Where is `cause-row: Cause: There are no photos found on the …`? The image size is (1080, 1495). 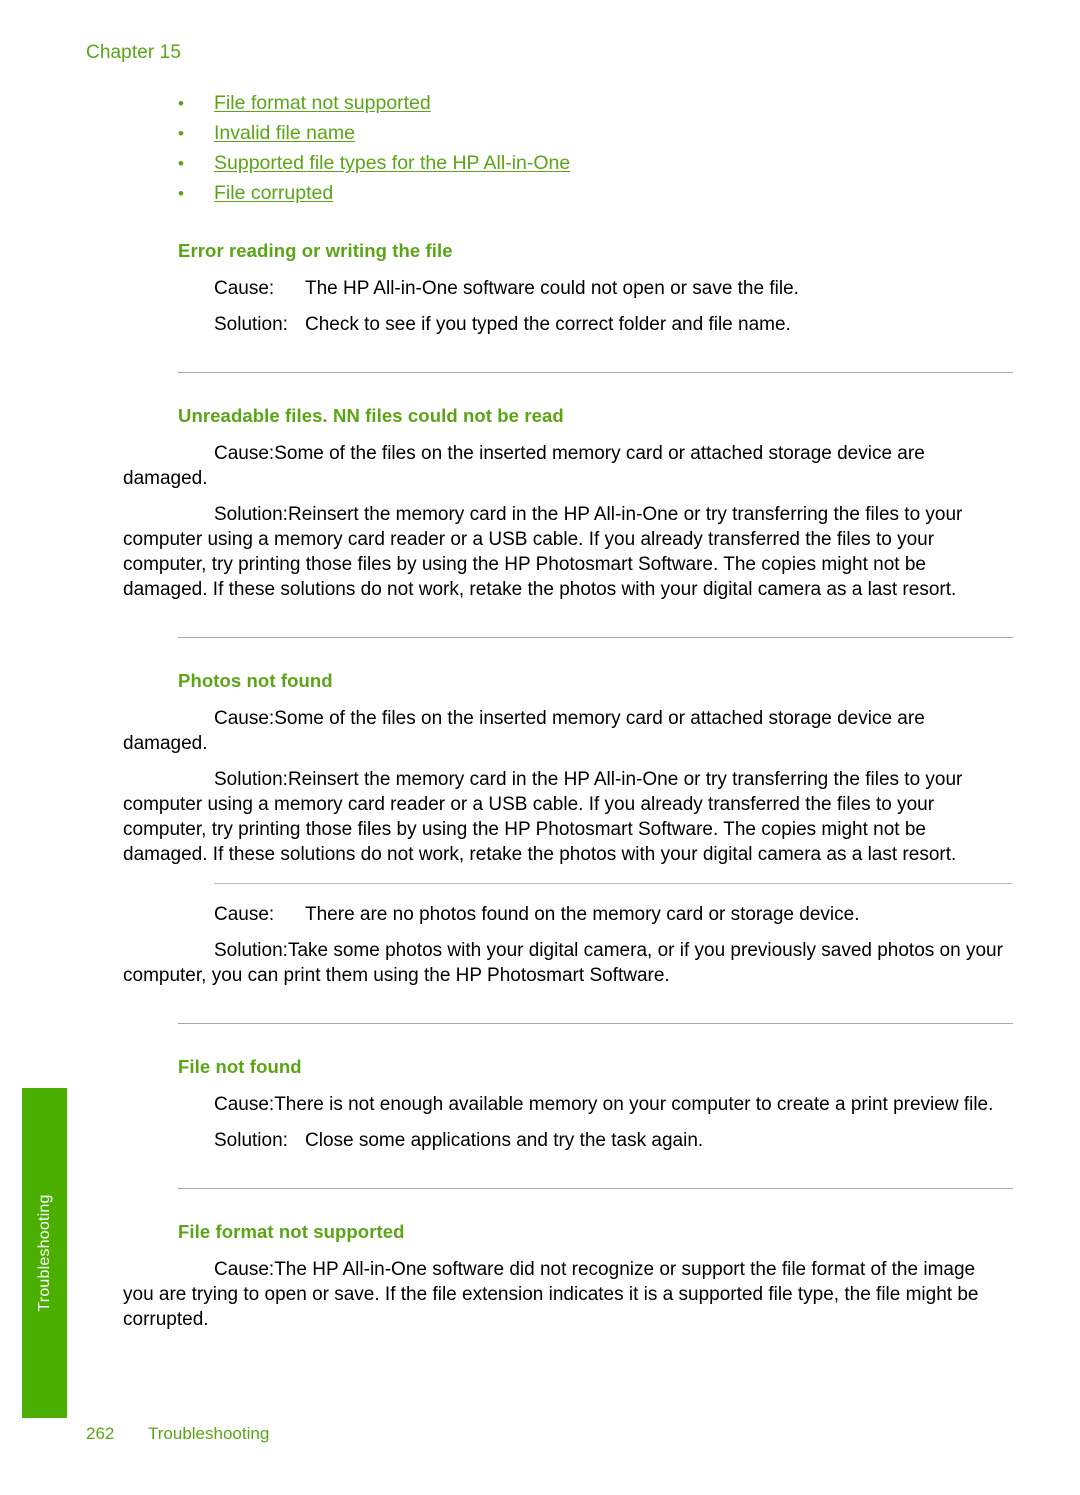
cause-row: Cause: There are no photos found on the … is located at coordinates (593, 914).